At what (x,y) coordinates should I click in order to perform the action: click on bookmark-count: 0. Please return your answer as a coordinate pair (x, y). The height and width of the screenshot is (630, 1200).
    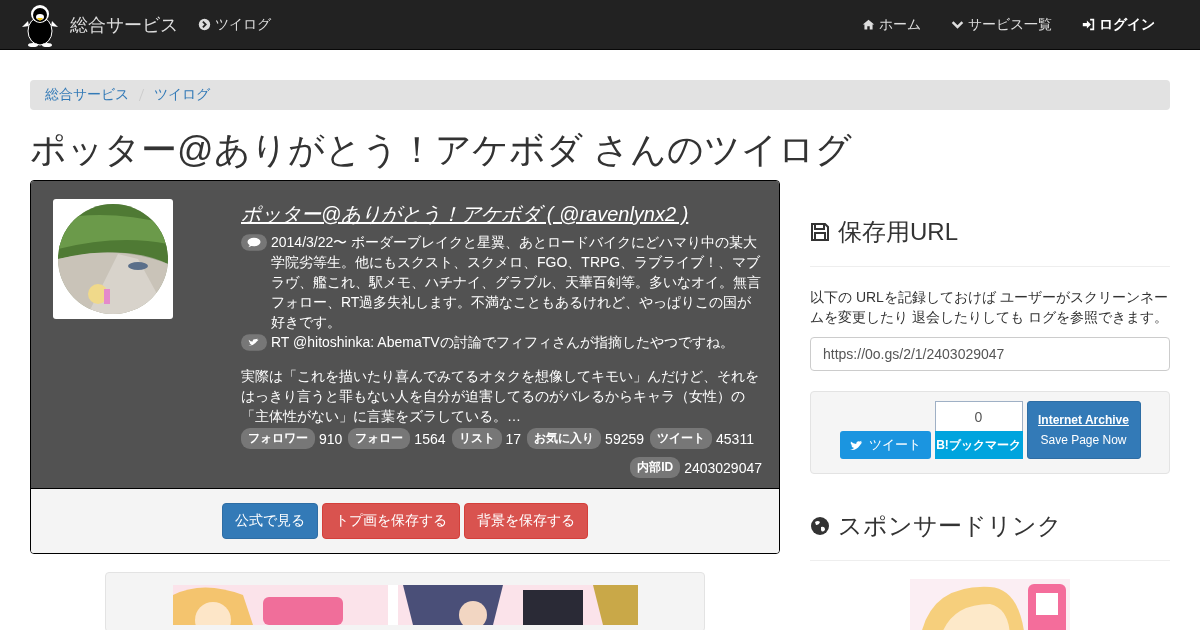
    Looking at the image, I should click on (978, 416).